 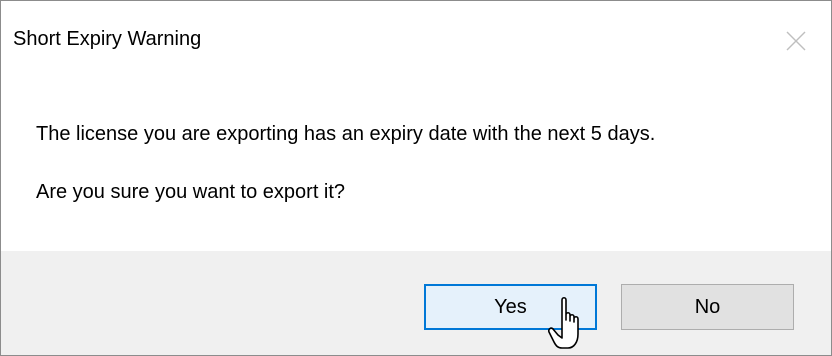 I want to click on close-button, so click(x=796, y=41).